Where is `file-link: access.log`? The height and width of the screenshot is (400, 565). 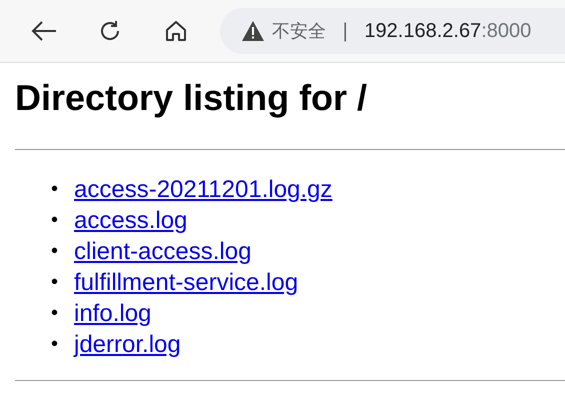
file-link: access.log is located at coordinates (131, 220).